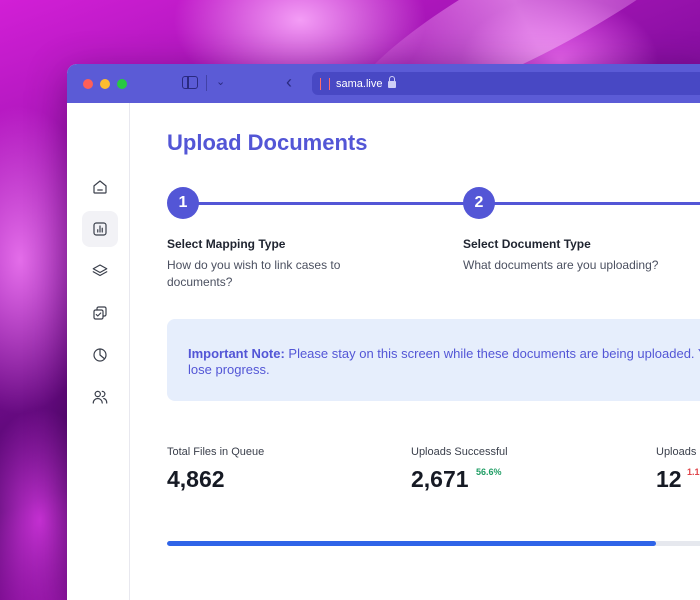 Image resolution: width=700 pixels, height=600 pixels. I want to click on sidebar-item-analytics, so click(100, 355).